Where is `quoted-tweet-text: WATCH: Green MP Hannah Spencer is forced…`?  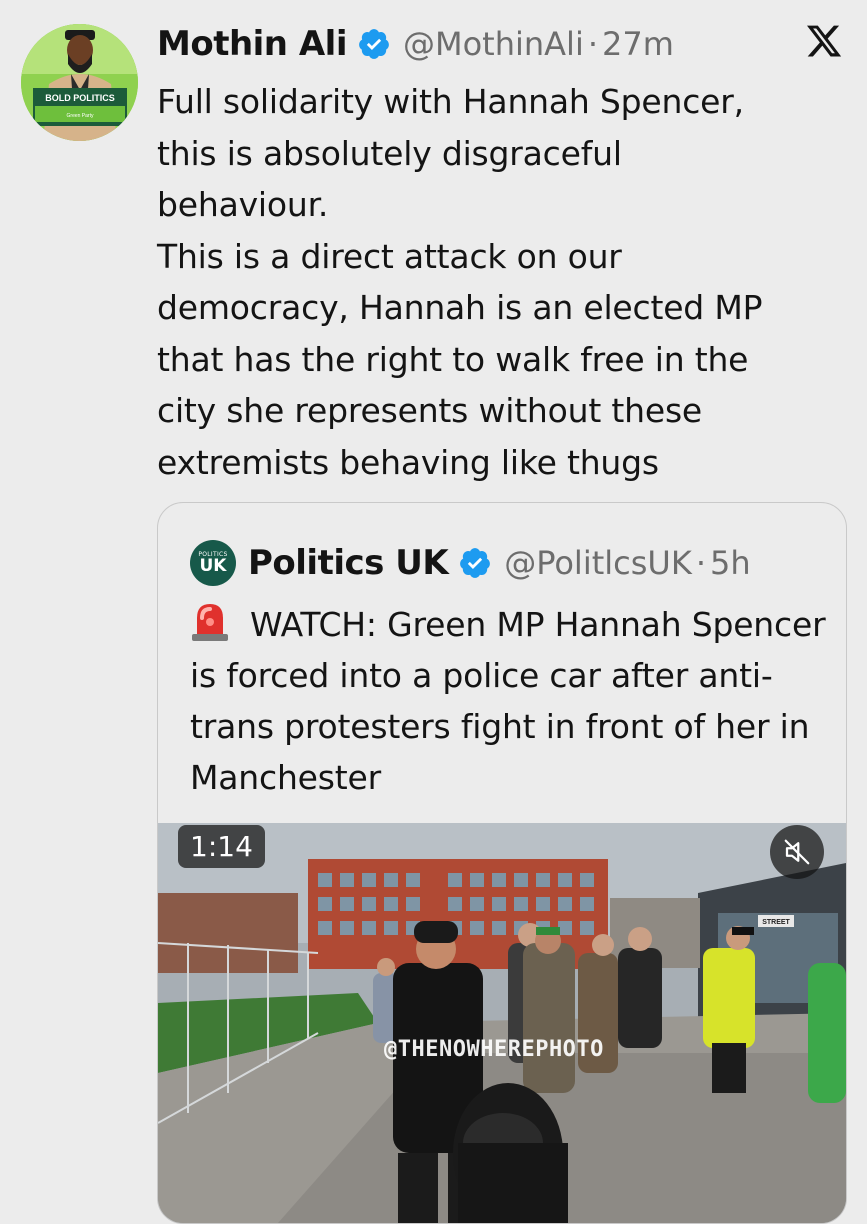 quoted-tweet-text: WATCH: Green MP Hannah Spencer is forced… is located at coordinates (508, 701).